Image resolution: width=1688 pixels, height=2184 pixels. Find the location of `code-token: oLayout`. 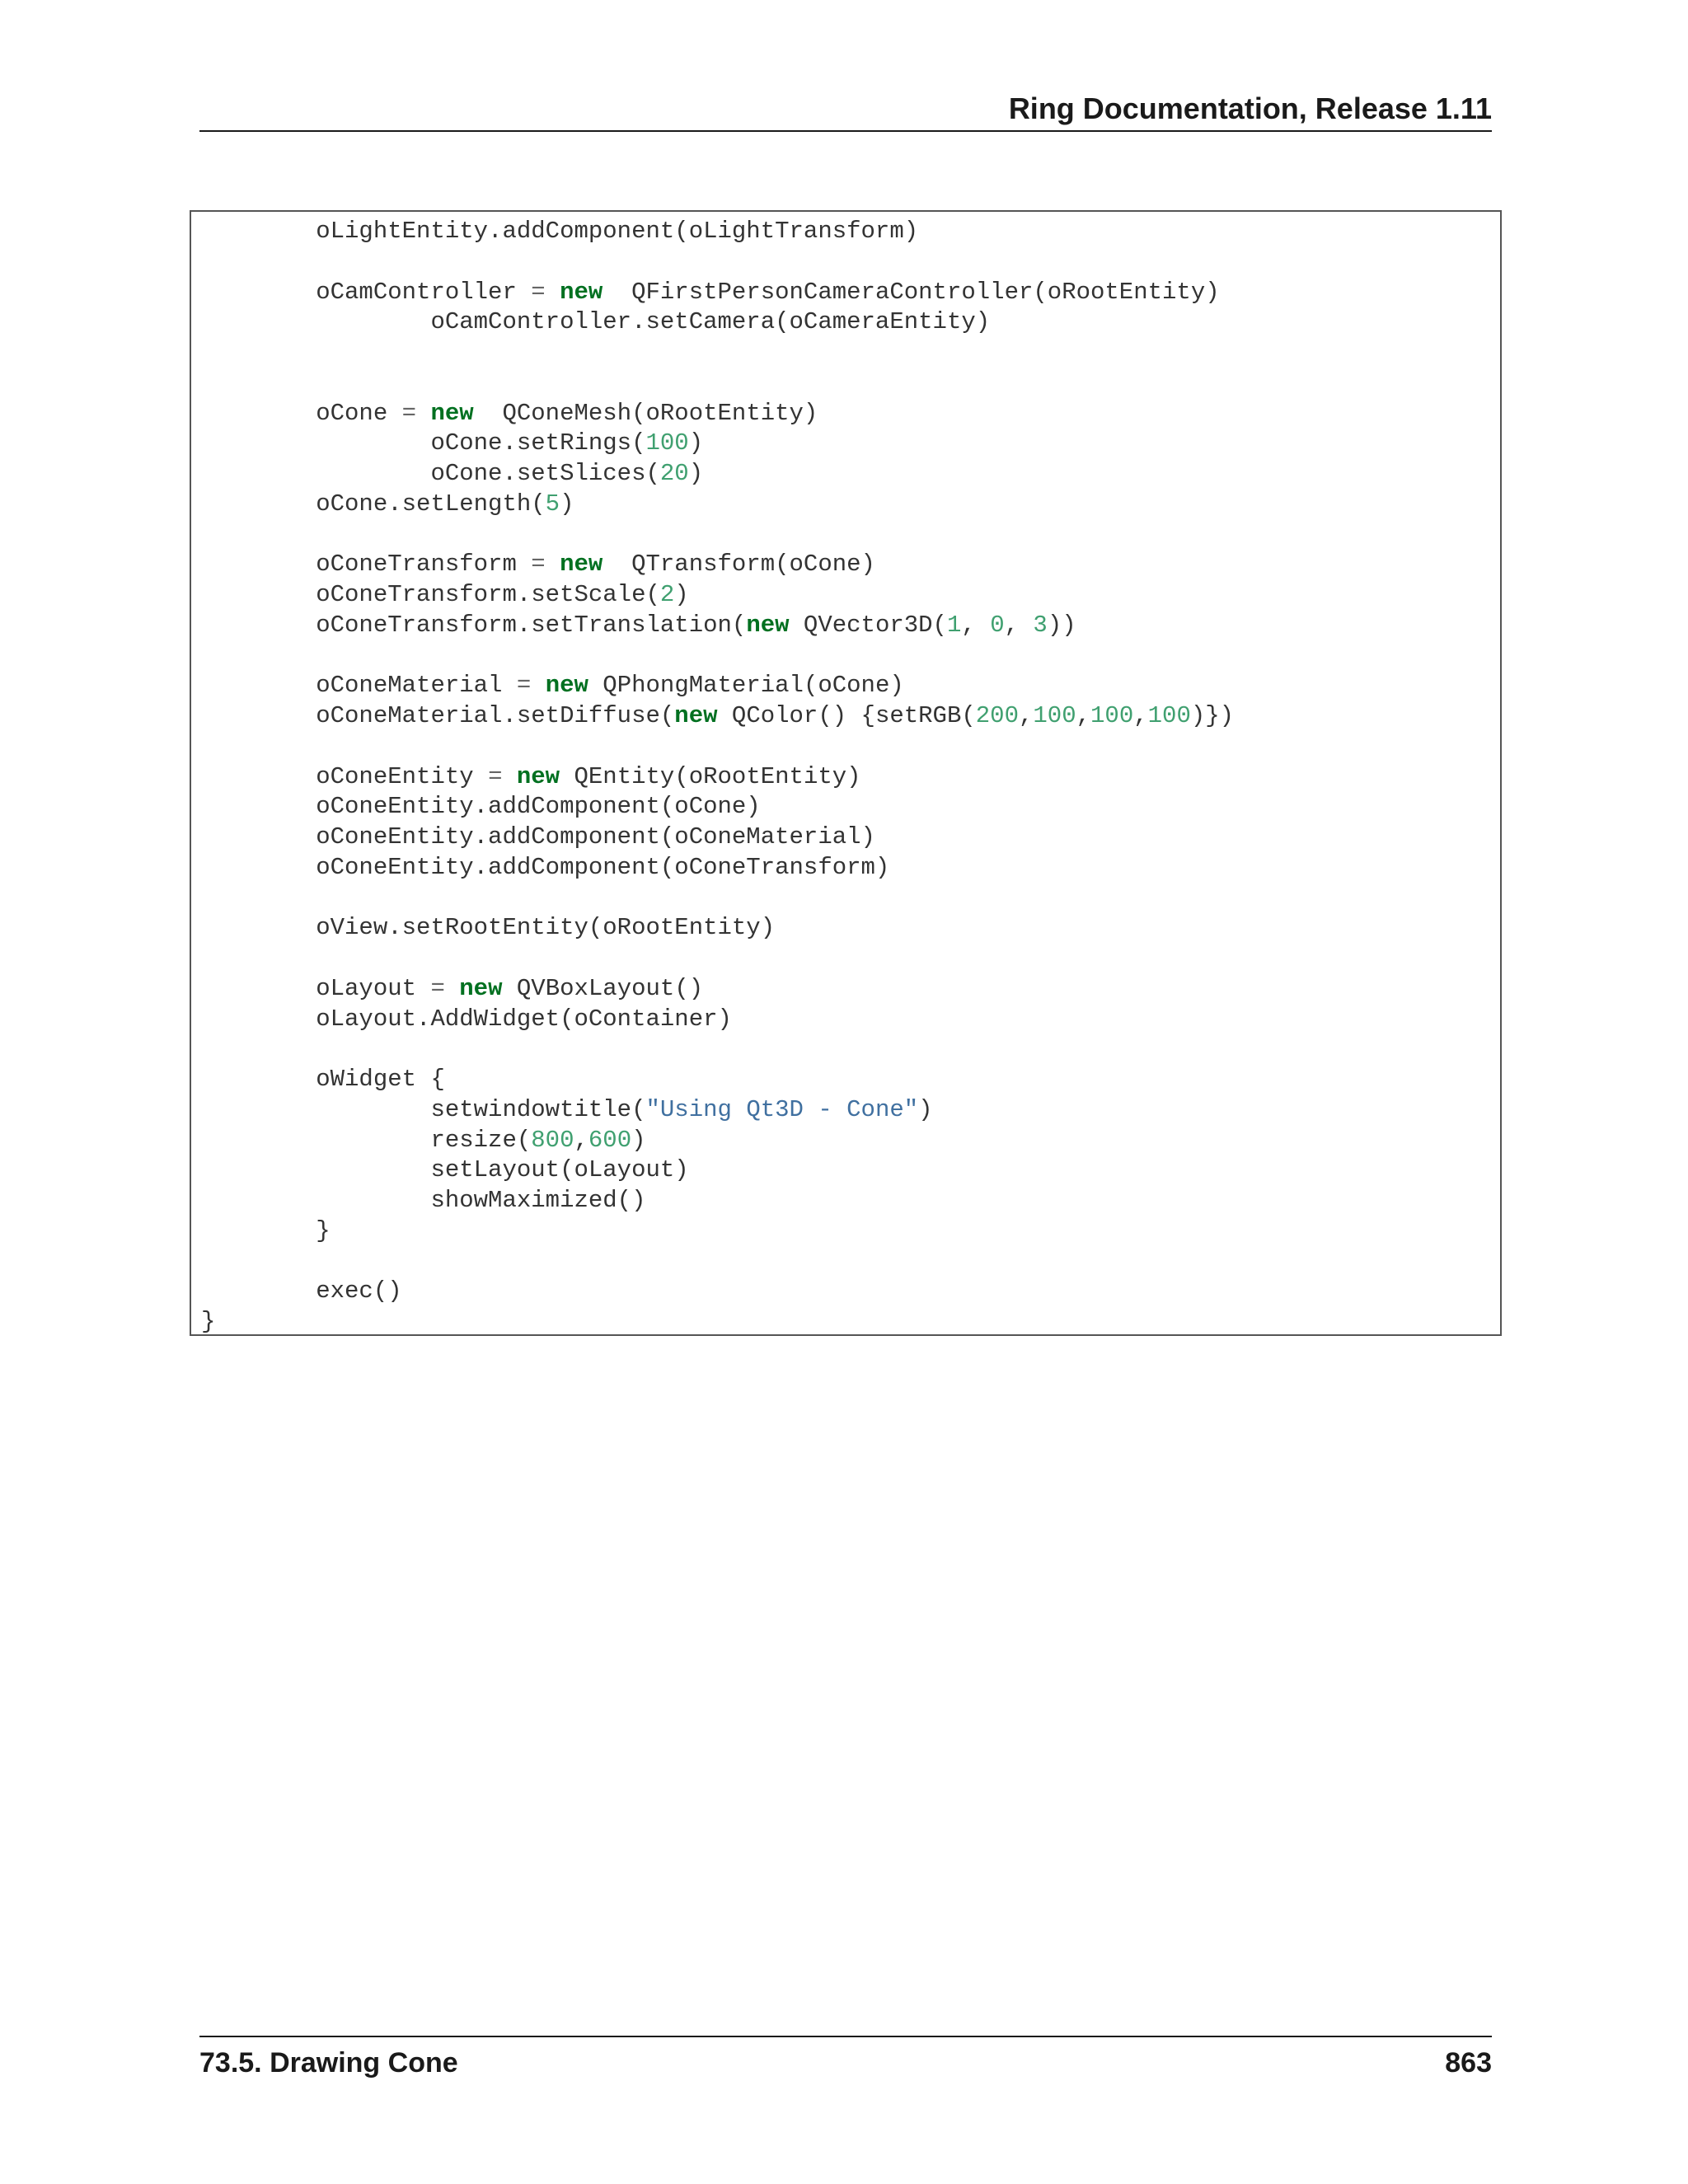

code-token: oLayout is located at coordinates (316, 988).